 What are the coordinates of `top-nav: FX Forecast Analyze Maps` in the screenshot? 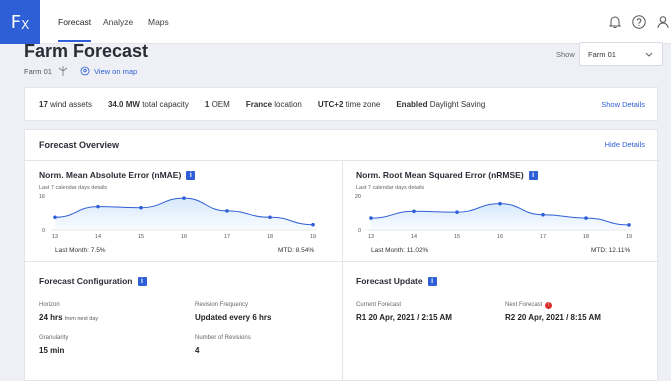 It's located at (335, 22).